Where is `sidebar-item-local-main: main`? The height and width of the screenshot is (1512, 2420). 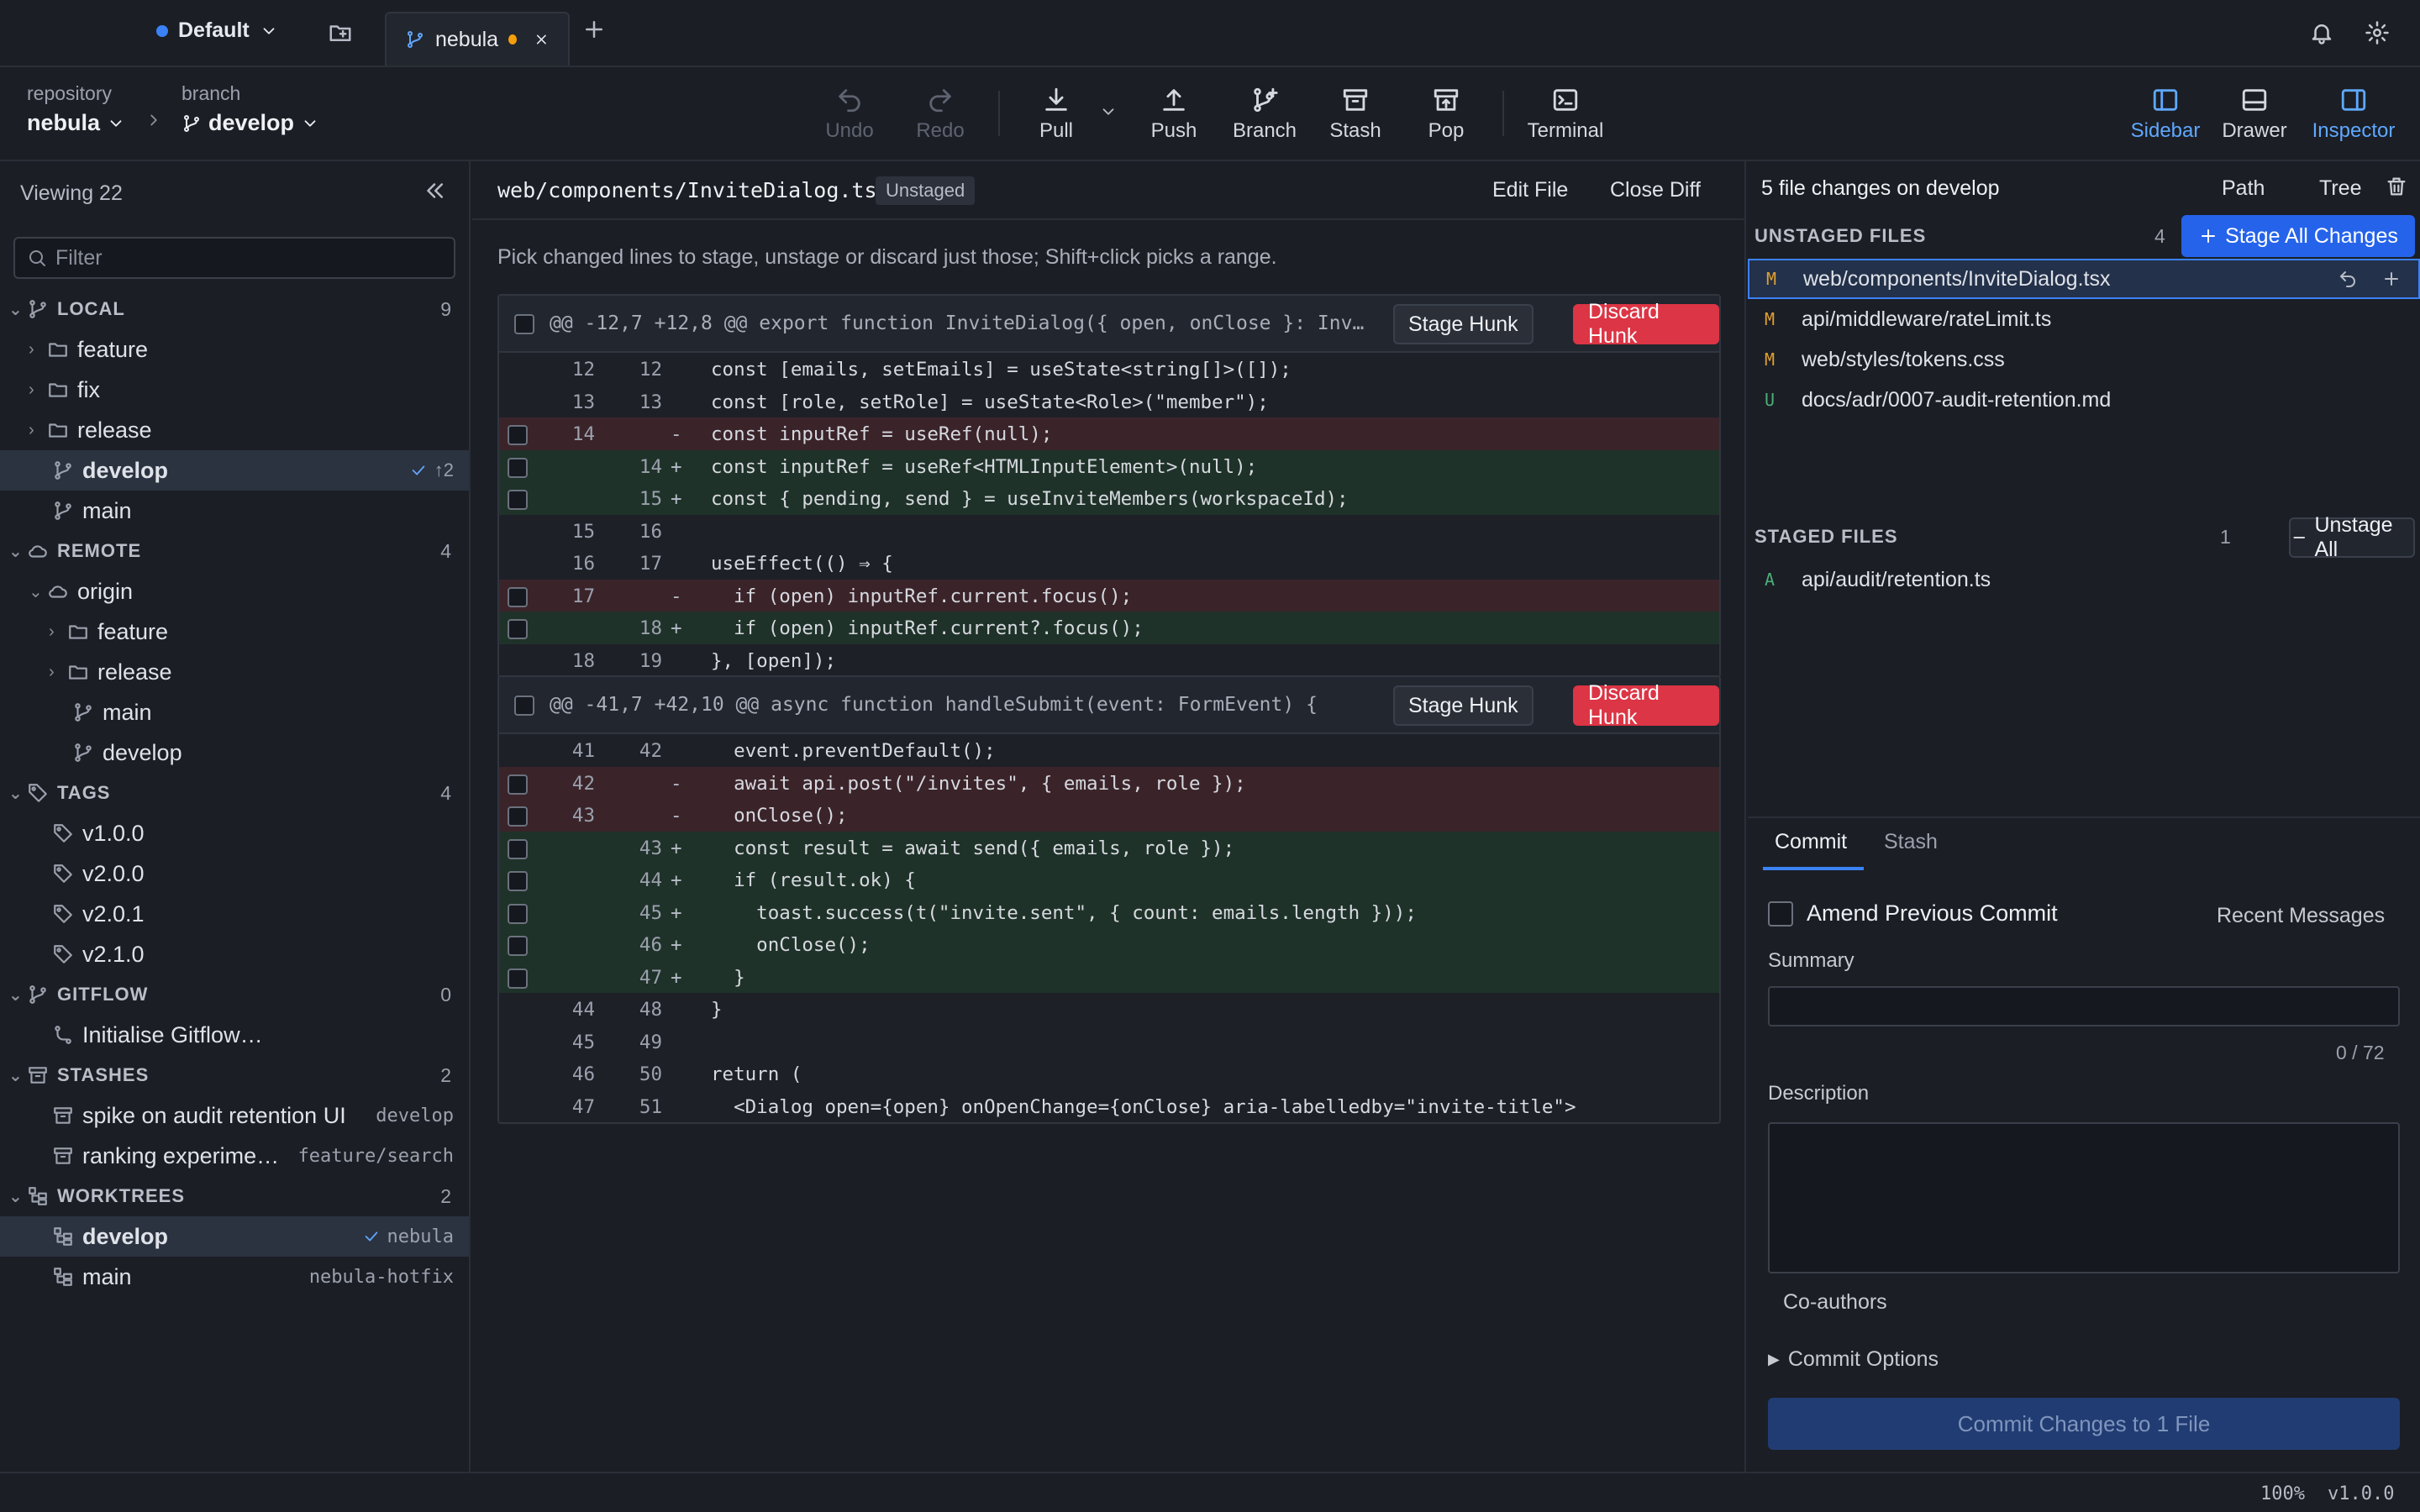 sidebar-item-local-main: main is located at coordinates (234, 511).